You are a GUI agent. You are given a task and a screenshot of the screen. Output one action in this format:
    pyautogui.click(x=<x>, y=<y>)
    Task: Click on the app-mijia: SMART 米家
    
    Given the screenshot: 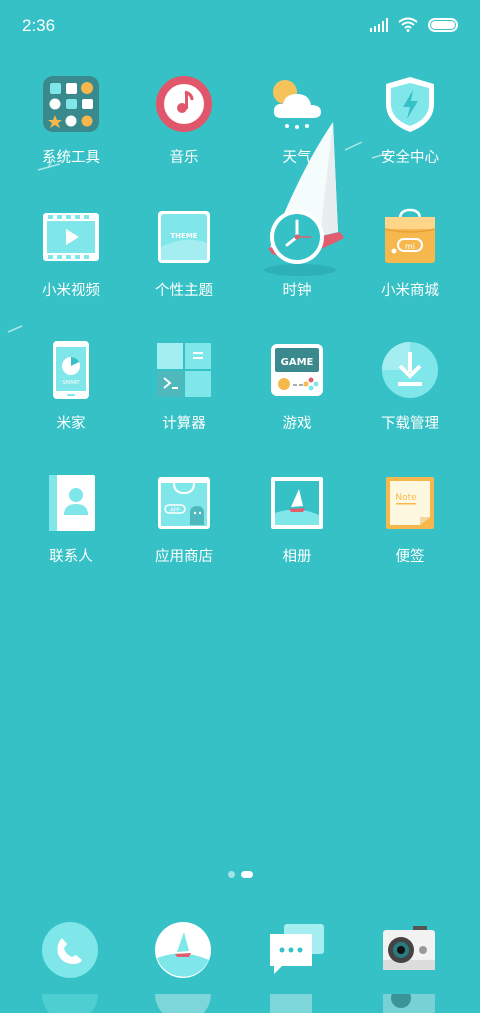 What is the action you would take?
    pyautogui.click(x=71, y=391)
    